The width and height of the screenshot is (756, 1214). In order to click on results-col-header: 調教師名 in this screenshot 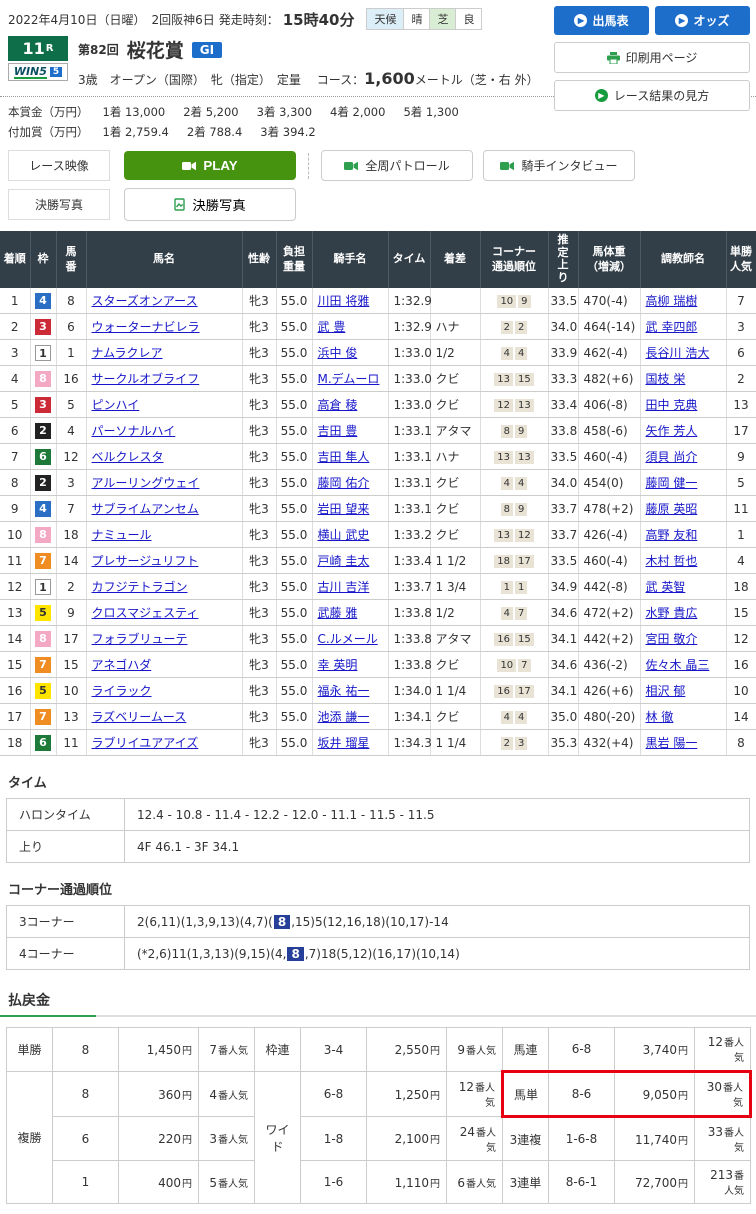, I will do `click(683, 260)`.